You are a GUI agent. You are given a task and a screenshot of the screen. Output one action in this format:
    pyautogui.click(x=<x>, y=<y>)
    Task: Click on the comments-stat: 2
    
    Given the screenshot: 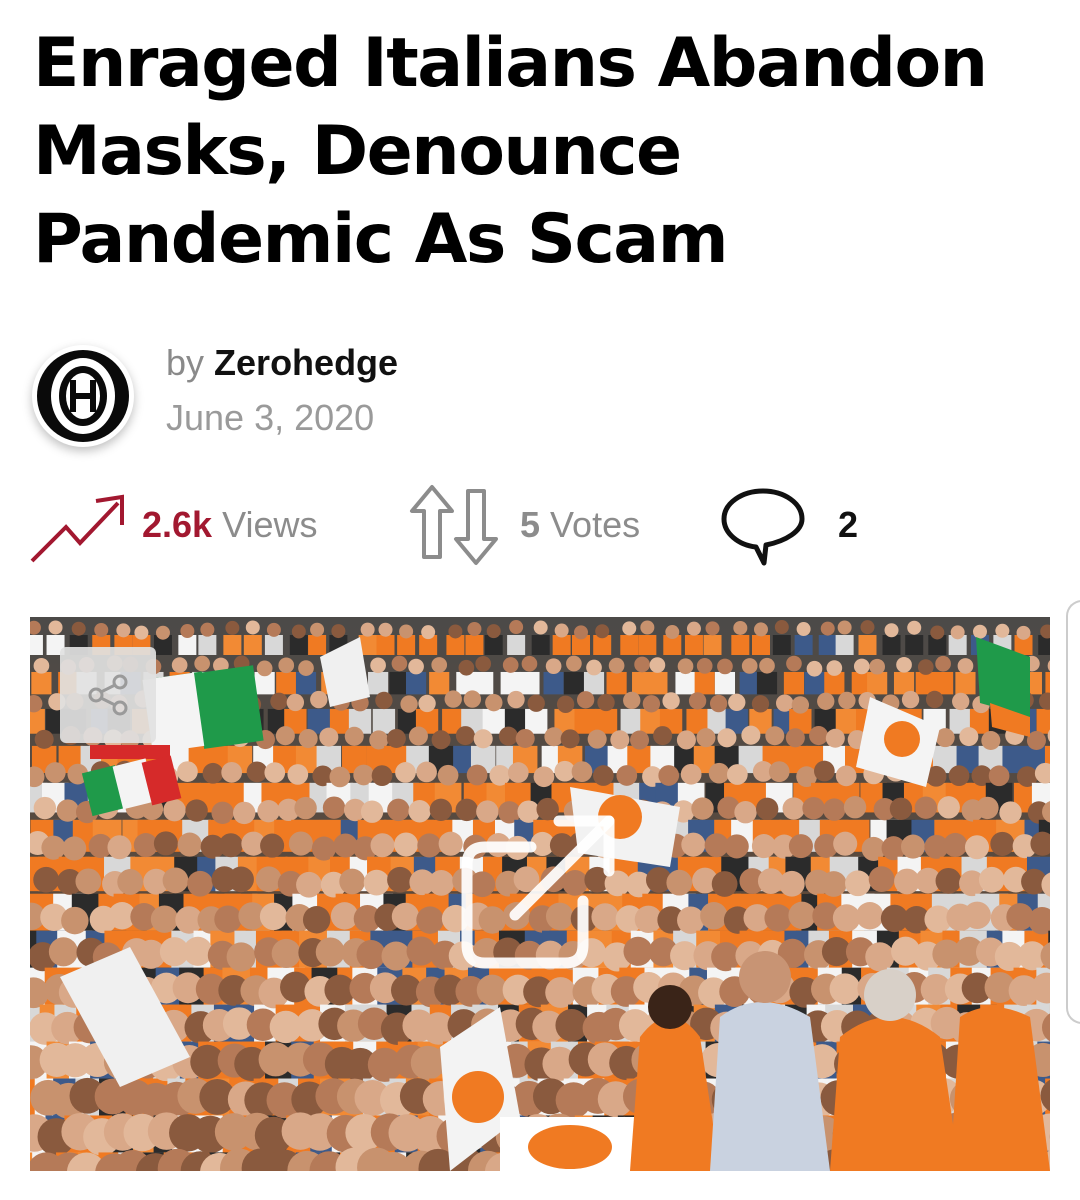 What is the action you would take?
    pyautogui.click(x=788, y=525)
    